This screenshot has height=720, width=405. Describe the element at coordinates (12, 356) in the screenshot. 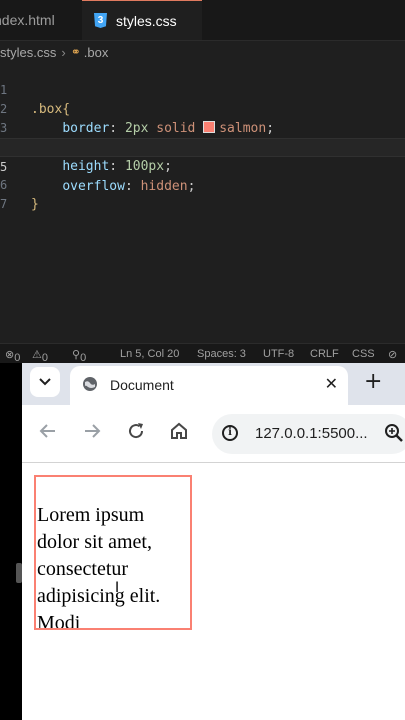

I see `errors-status: ⊗ 0` at that location.